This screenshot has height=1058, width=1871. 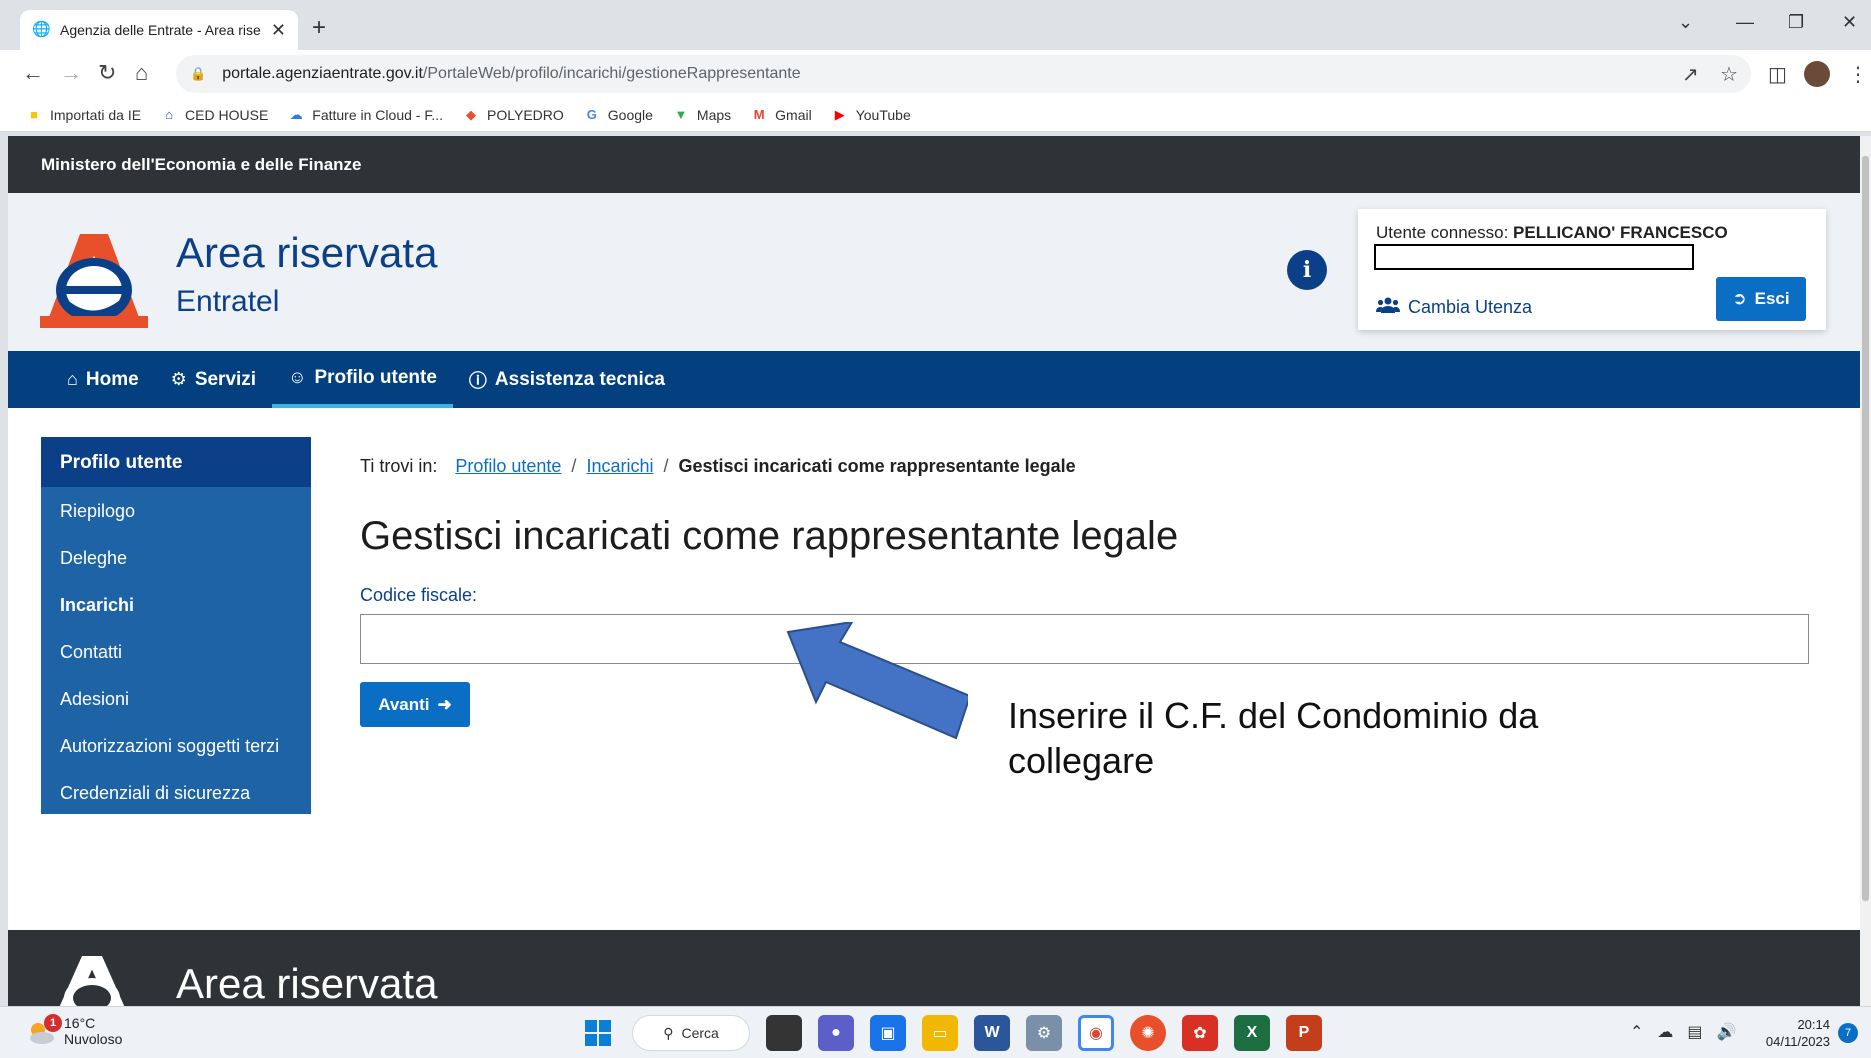 I want to click on nav-item-label: Servizi, so click(x=225, y=379).